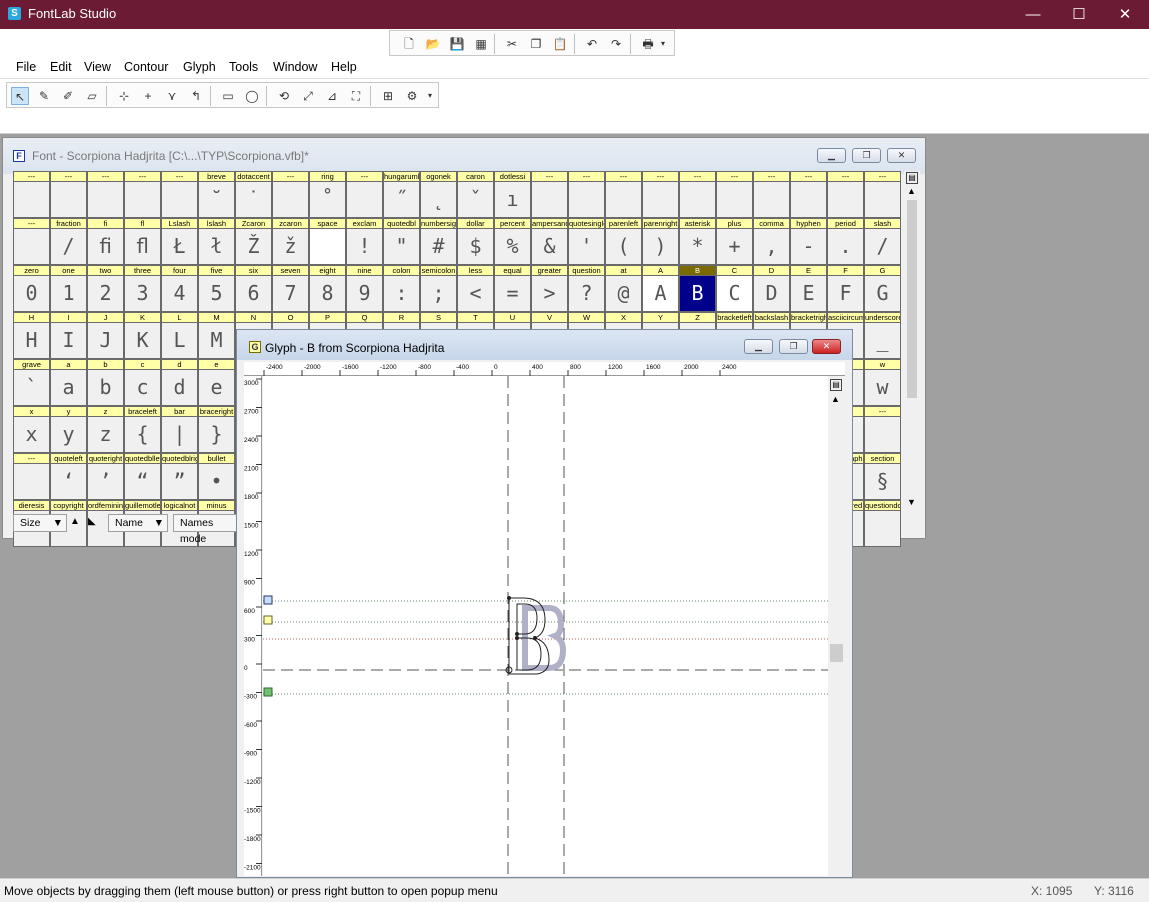 The width and height of the screenshot is (1149, 902). Describe the element at coordinates (295, 67) in the screenshot. I see `menu-window: Window` at that location.